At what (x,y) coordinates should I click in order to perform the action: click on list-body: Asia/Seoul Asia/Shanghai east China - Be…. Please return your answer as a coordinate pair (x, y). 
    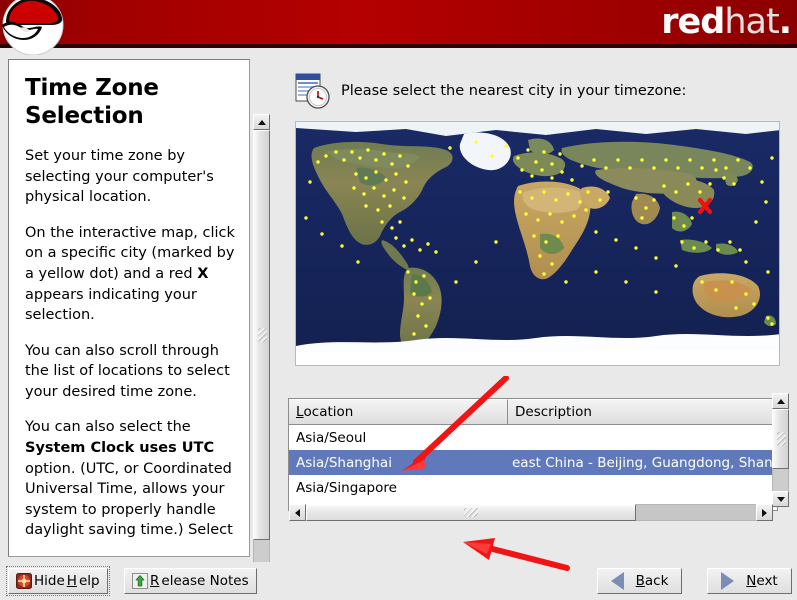
    Looking at the image, I should click on (533, 462).